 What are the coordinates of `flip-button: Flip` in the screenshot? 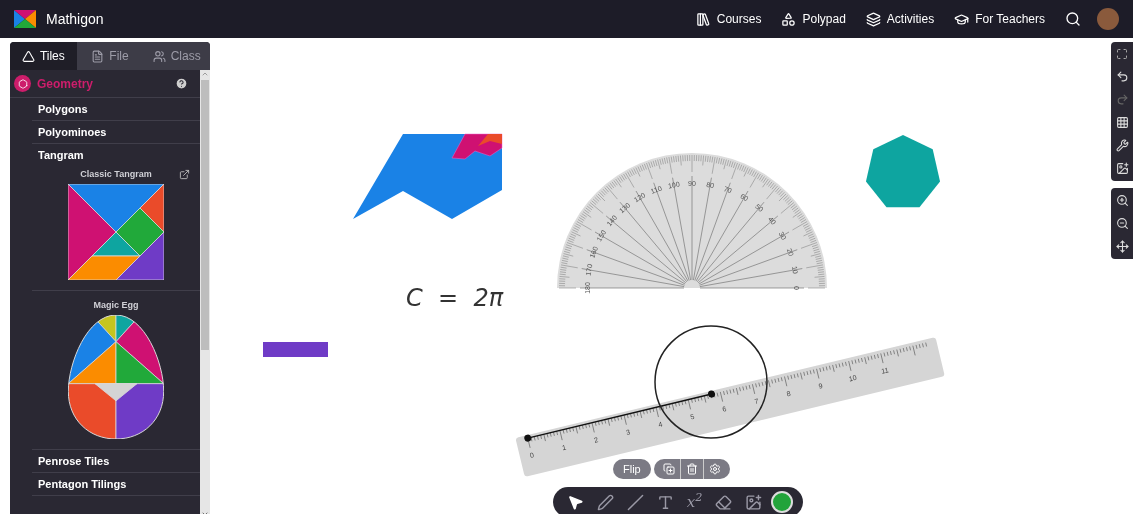 It's located at (632, 469).